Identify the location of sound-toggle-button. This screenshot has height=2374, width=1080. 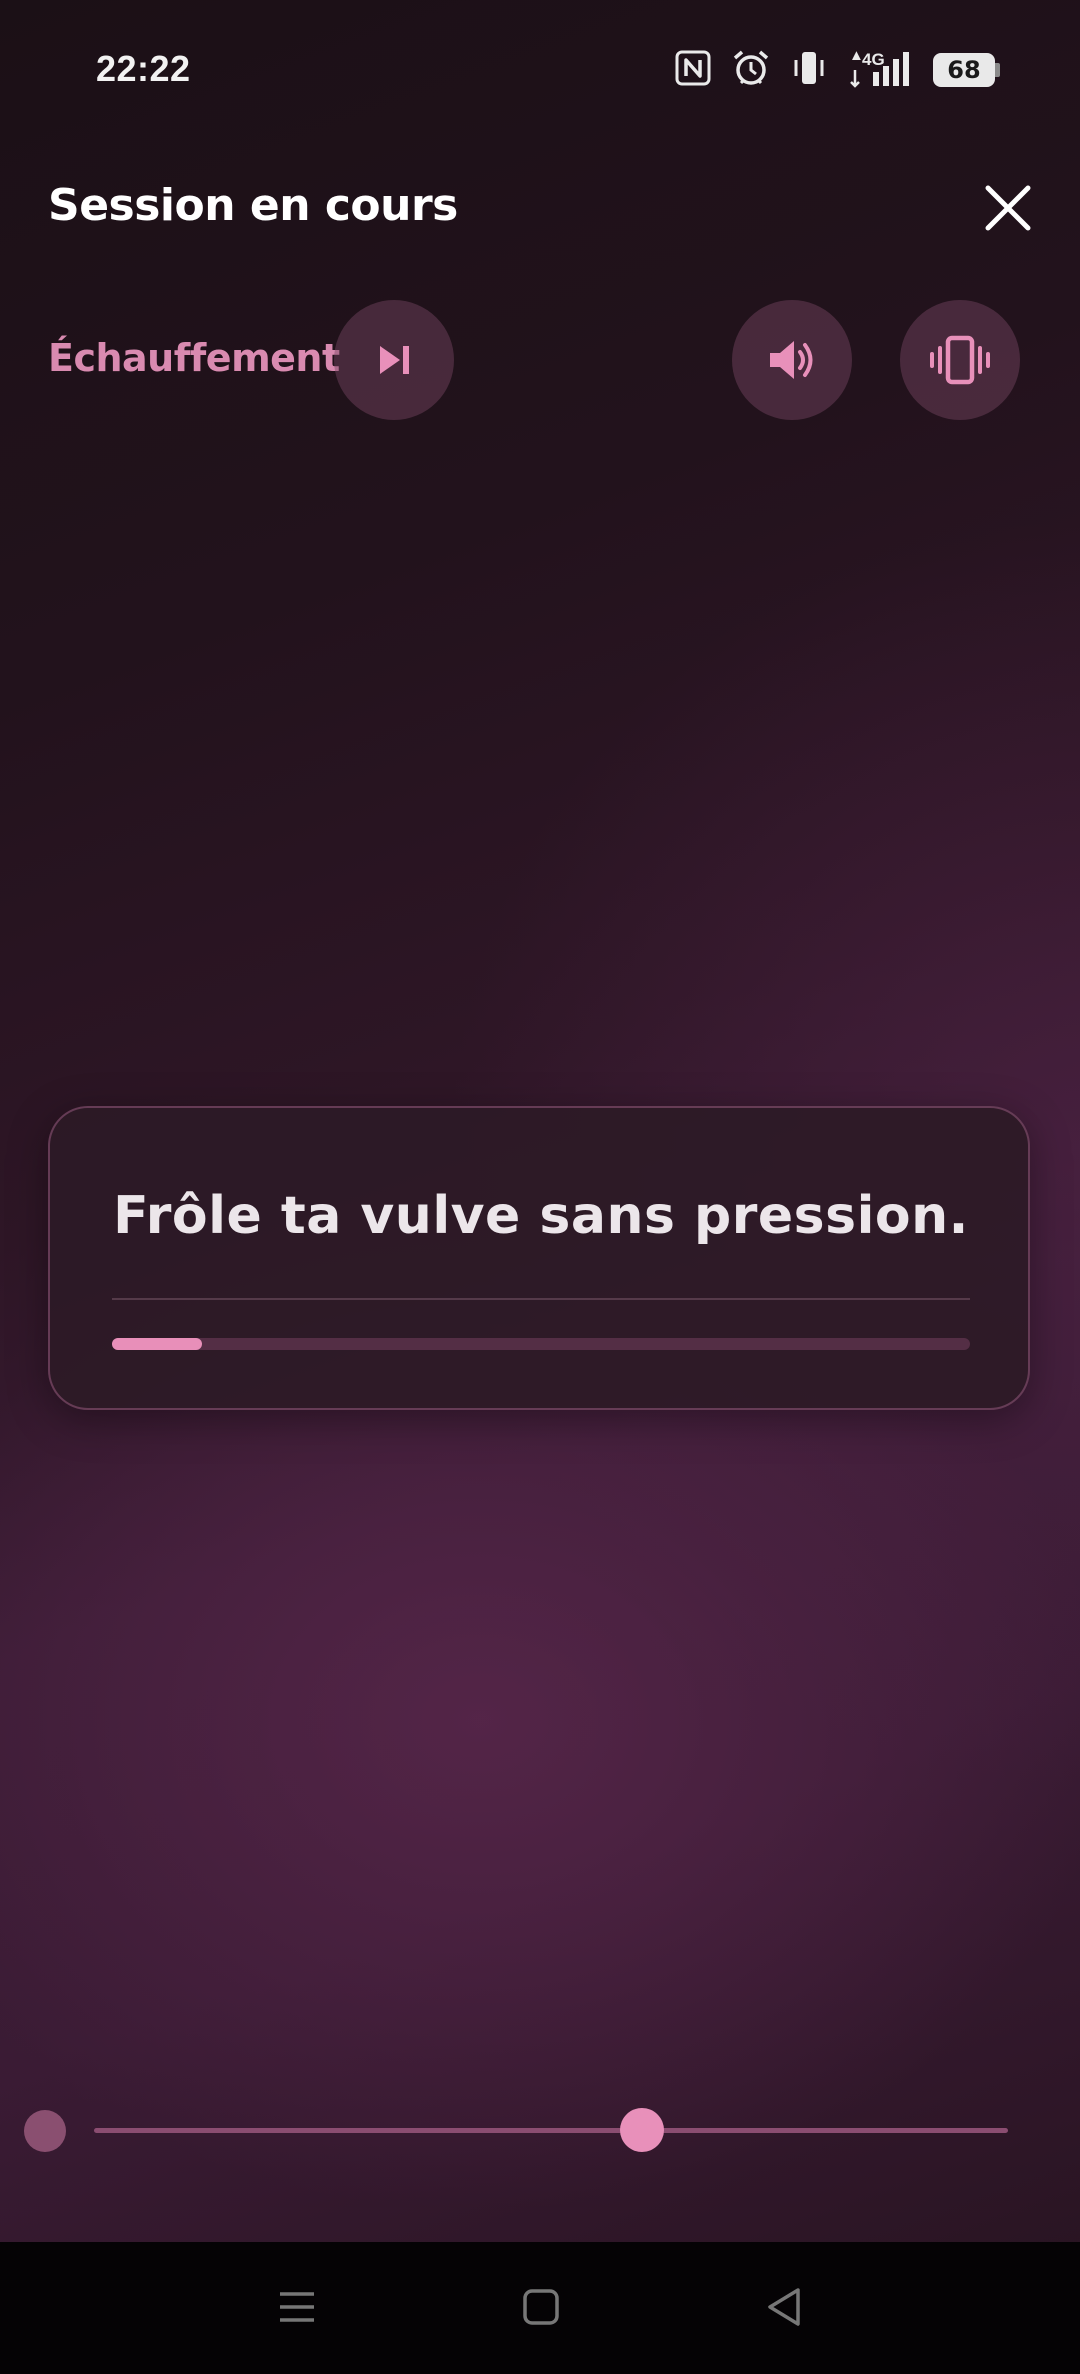
(792, 360).